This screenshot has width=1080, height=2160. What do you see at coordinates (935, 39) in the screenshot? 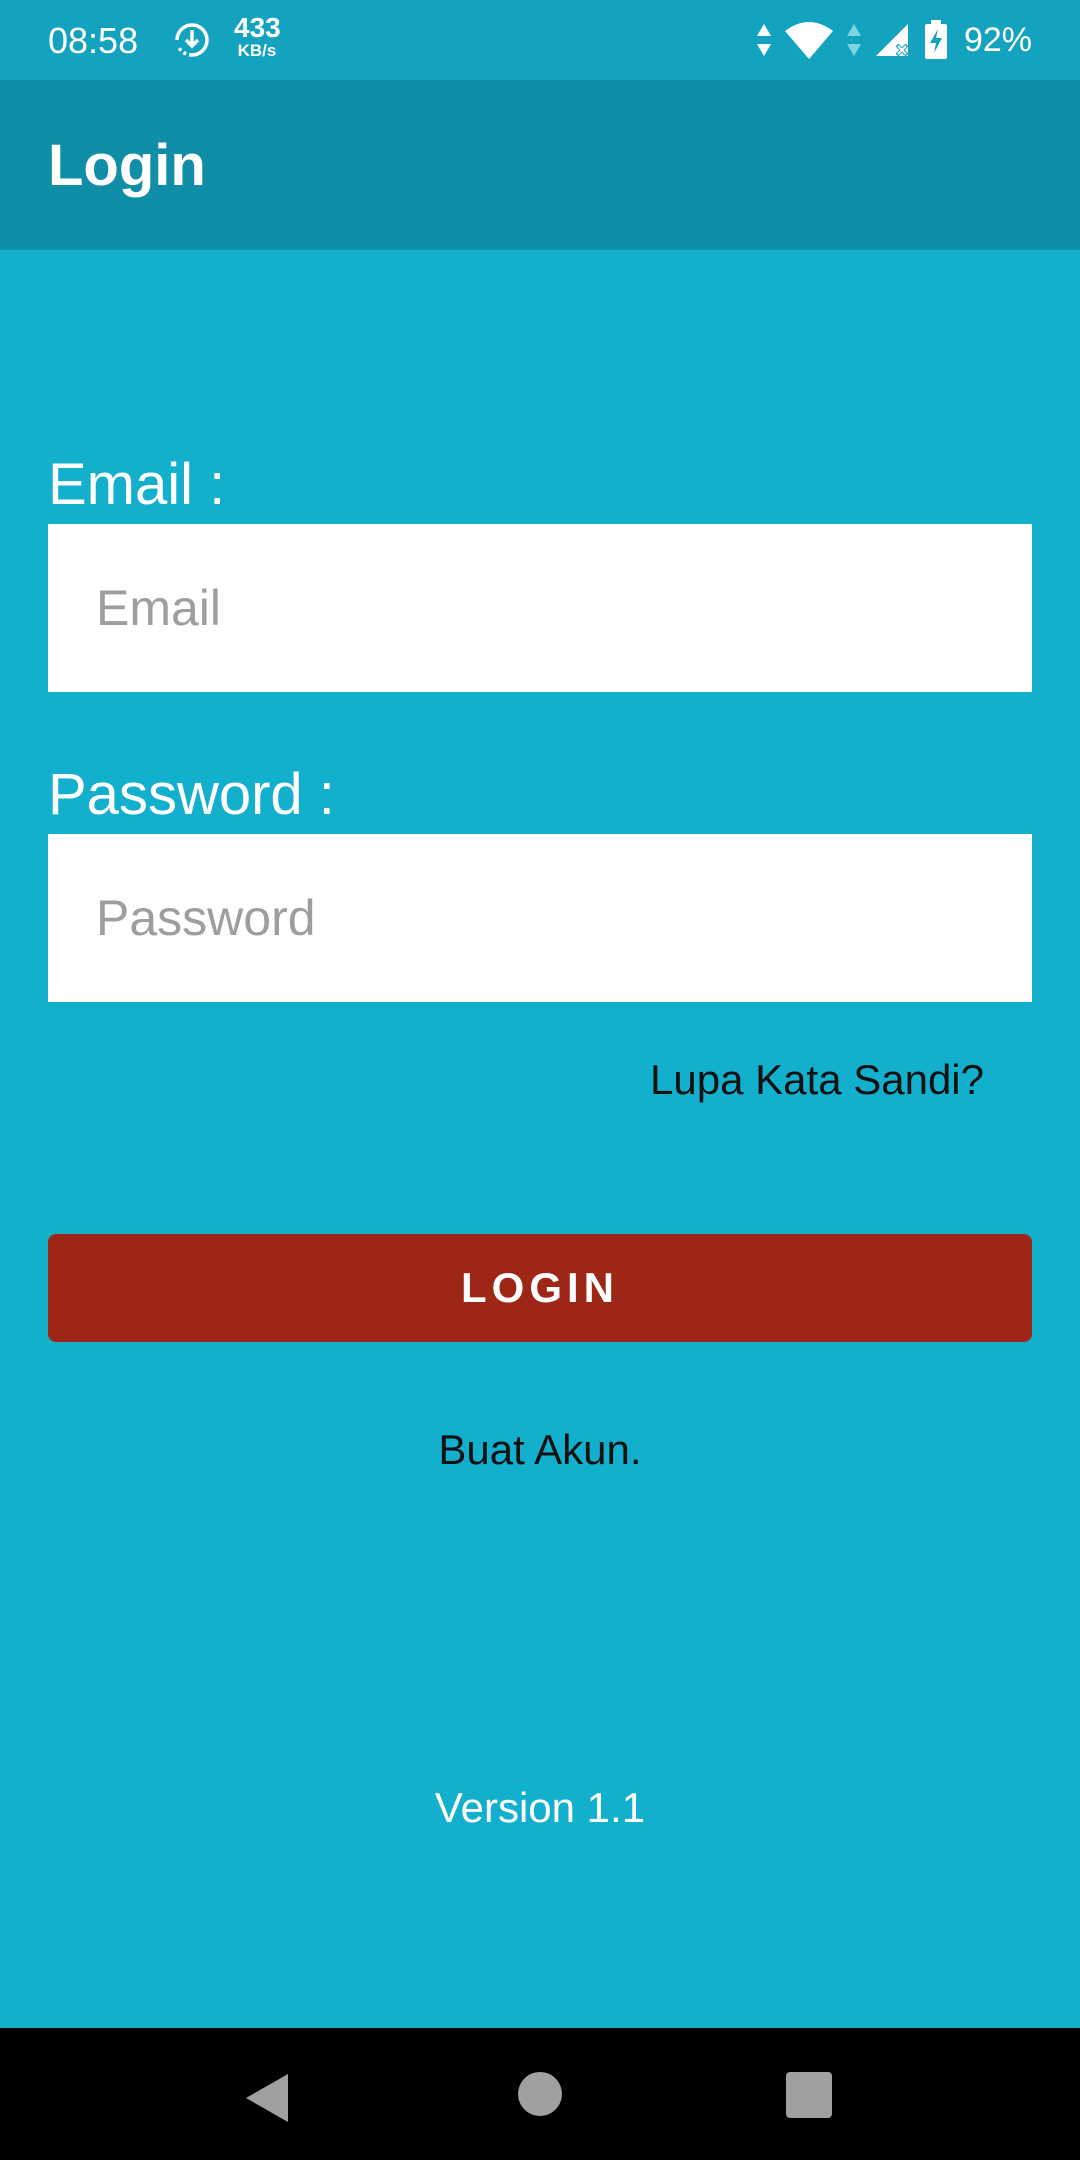
I see `battery-charging-icon` at bounding box center [935, 39].